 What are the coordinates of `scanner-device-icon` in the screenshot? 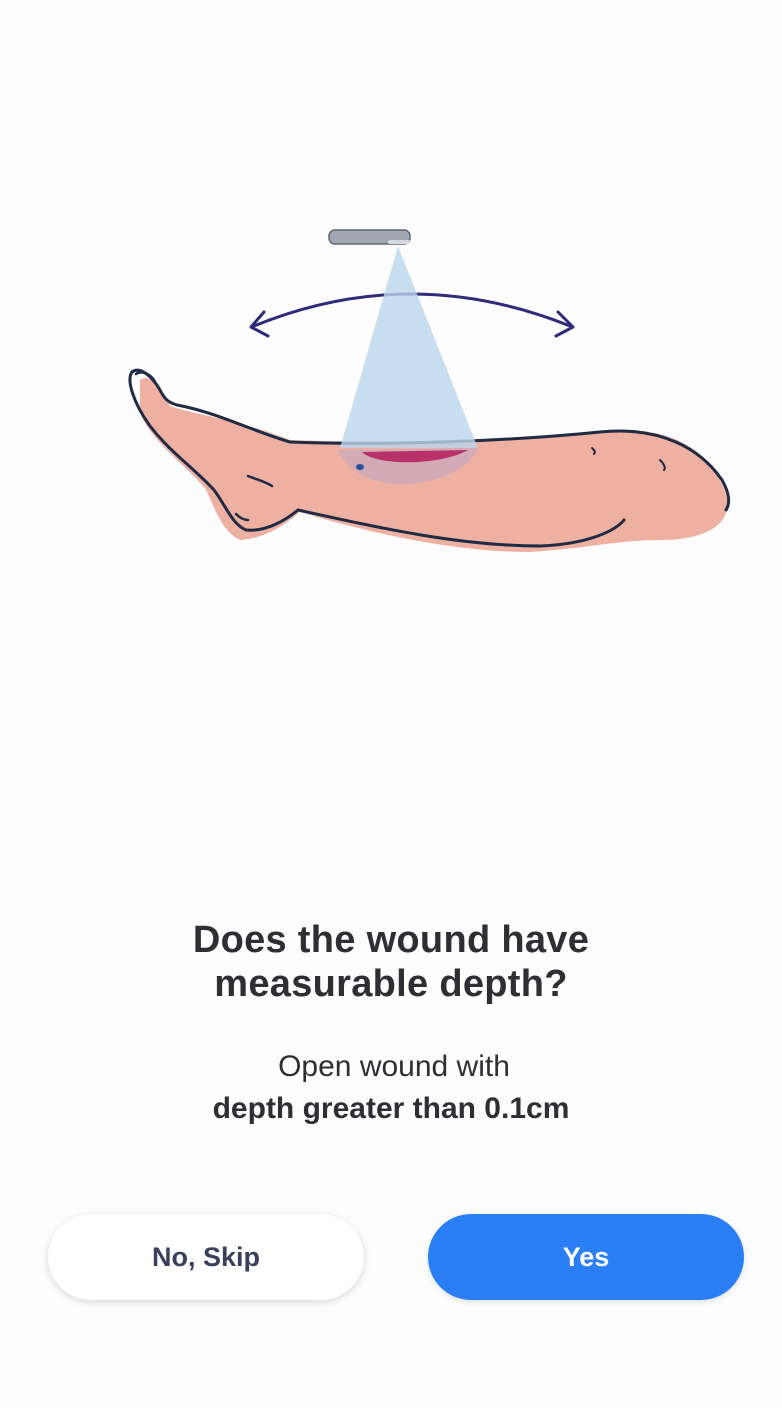 It's located at (369, 237).